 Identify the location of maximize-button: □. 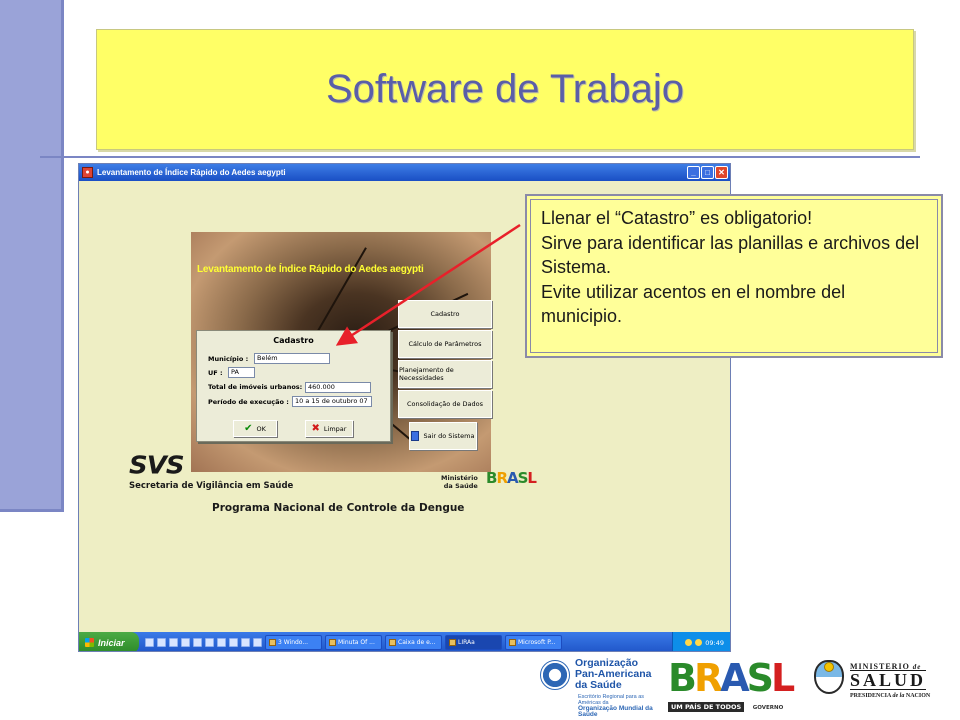
(707, 172).